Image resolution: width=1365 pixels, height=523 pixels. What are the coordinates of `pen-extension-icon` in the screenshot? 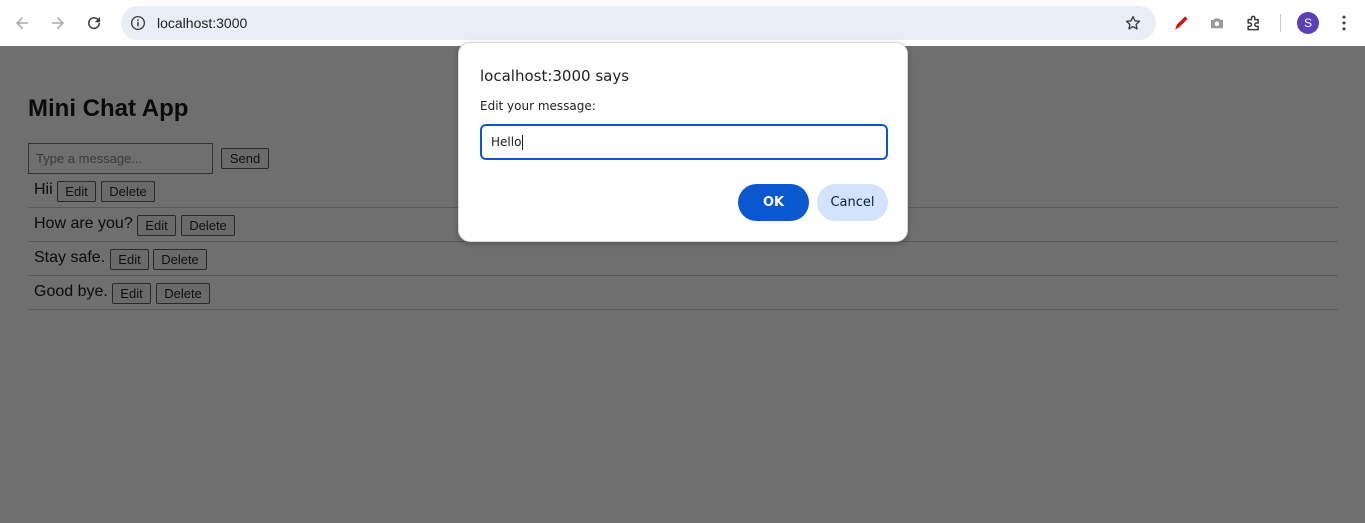 It's located at (1181, 23).